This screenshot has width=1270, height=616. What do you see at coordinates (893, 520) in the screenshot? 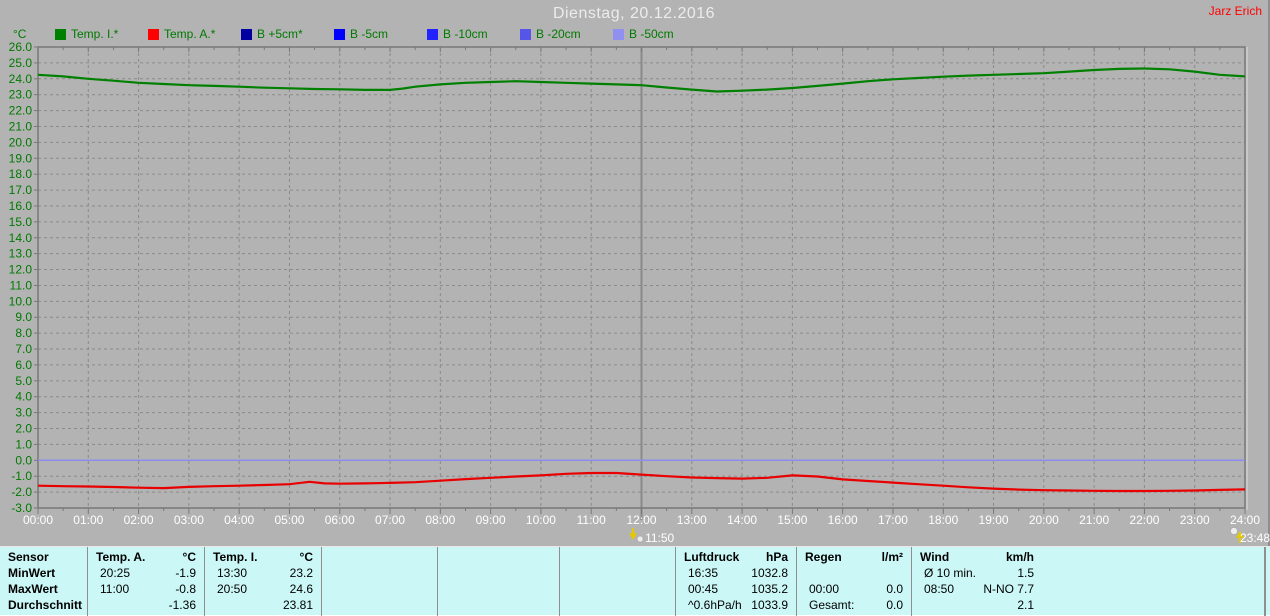
I see `x-tick-label: 17:00` at bounding box center [893, 520].